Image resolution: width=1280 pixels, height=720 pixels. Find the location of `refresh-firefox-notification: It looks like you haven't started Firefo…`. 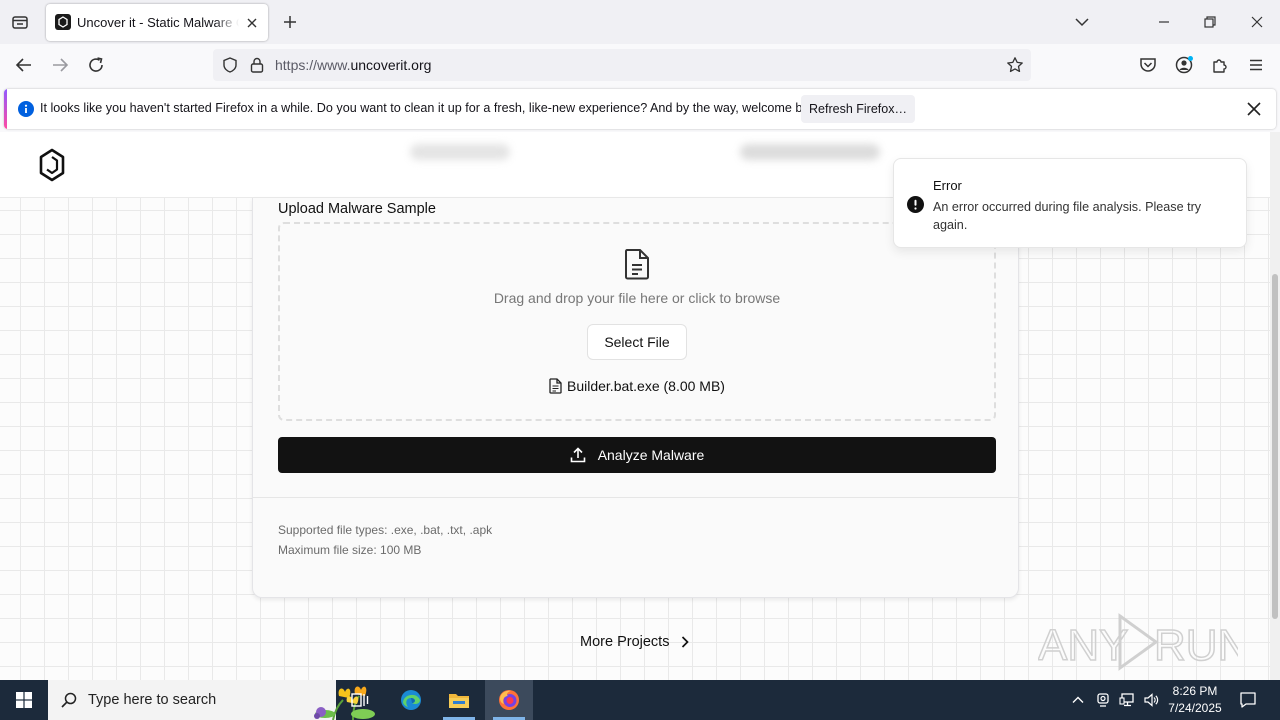

refresh-firefox-notification: It looks like you haven't started Firefo… is located at coordinates (640, 109).